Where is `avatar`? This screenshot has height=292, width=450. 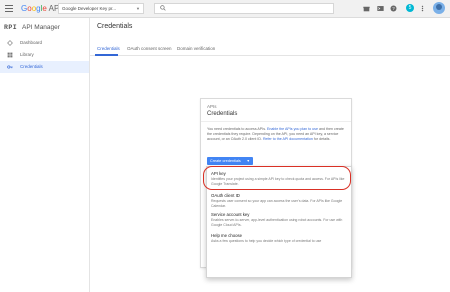 avatar is located at coordinates (439, 8).